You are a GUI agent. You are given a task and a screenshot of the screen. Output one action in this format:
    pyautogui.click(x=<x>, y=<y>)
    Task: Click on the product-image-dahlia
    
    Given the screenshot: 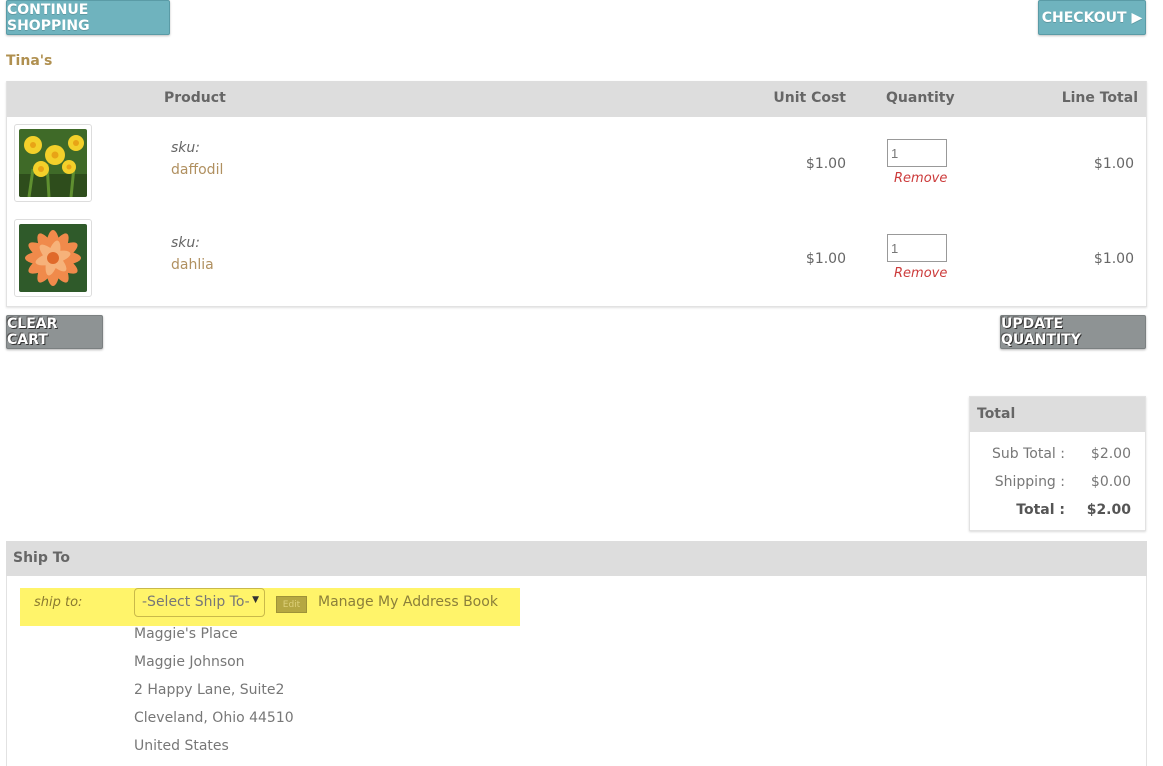 What is the action you would take?
    pyautogui.click(x=53, y=258)
    